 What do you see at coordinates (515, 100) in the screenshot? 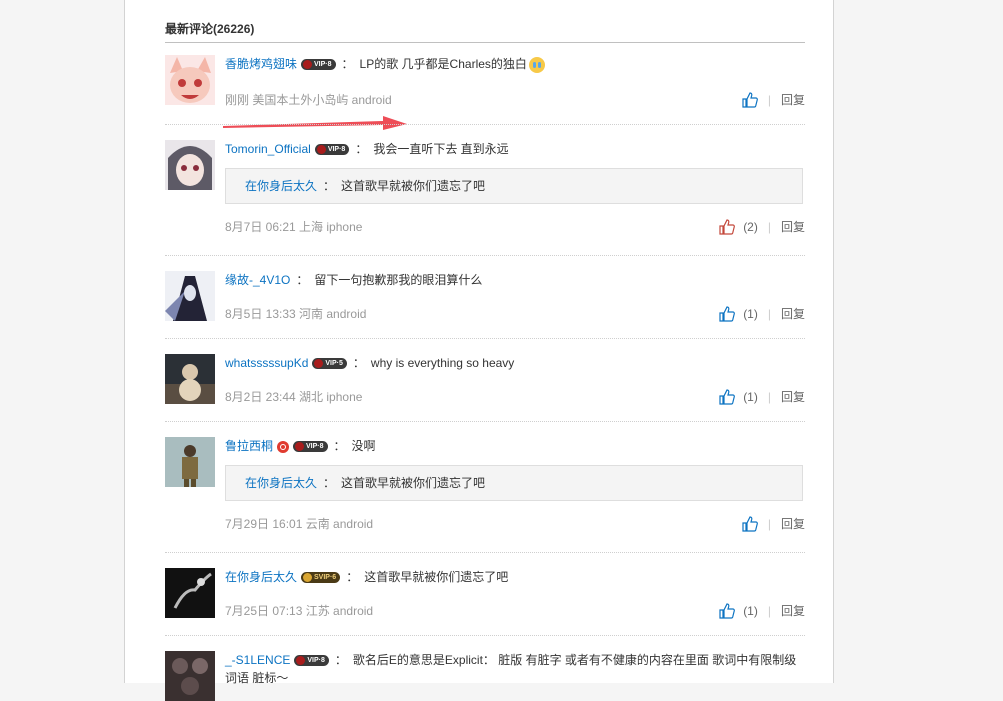
I see `comment-meta: 刚刚 美国本土外小岛屿 android | 回复` at bounding box center [515, 100].